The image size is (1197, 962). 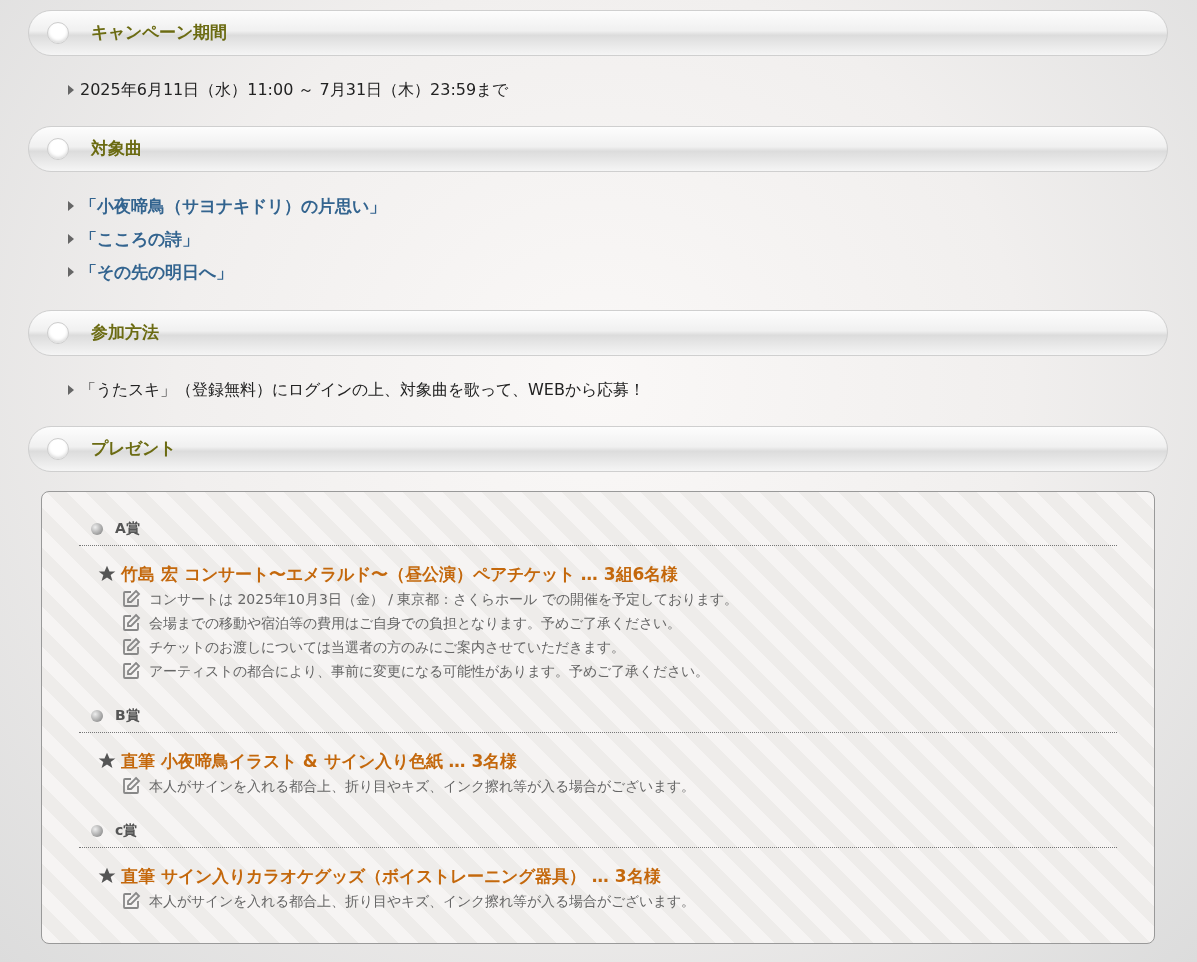 What do you see at coordinates (127, 715) in the screenshot?
I see `prize-label: B賞` at bounding box center [127, 715].